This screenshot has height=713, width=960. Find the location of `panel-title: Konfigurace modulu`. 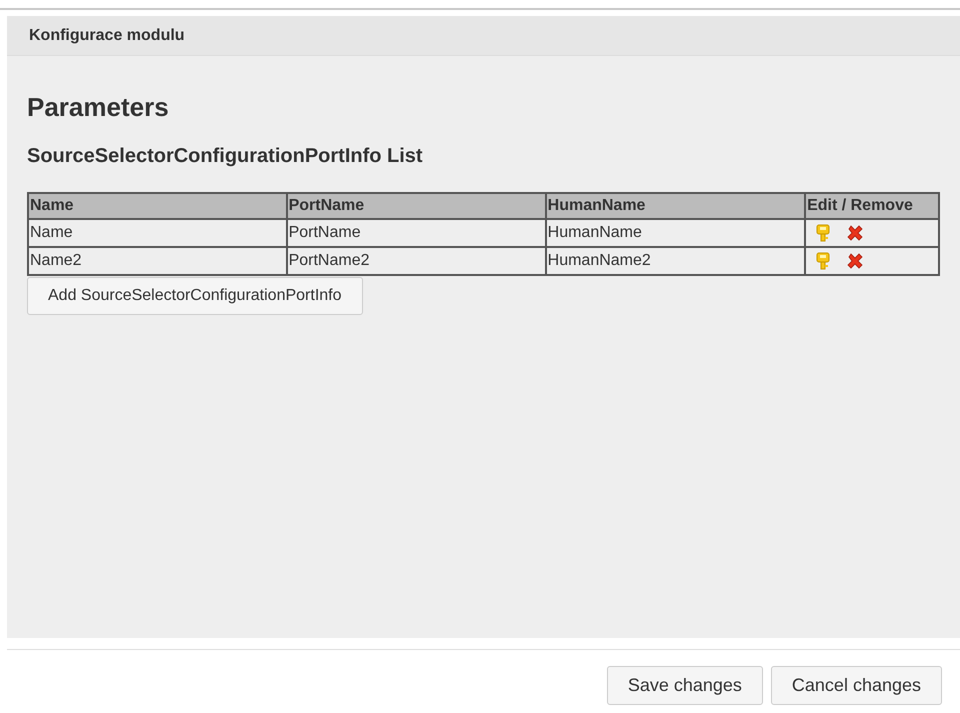

panel-title: Konfigurace modulu is located at coordinates (107, 36).